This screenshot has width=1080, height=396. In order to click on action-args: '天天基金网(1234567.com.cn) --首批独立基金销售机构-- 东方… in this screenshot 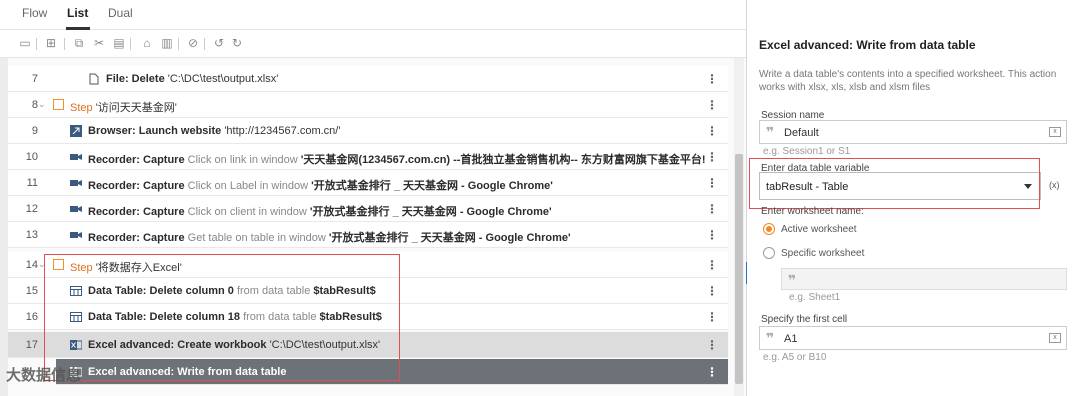, I will do `click(504, 160)`.